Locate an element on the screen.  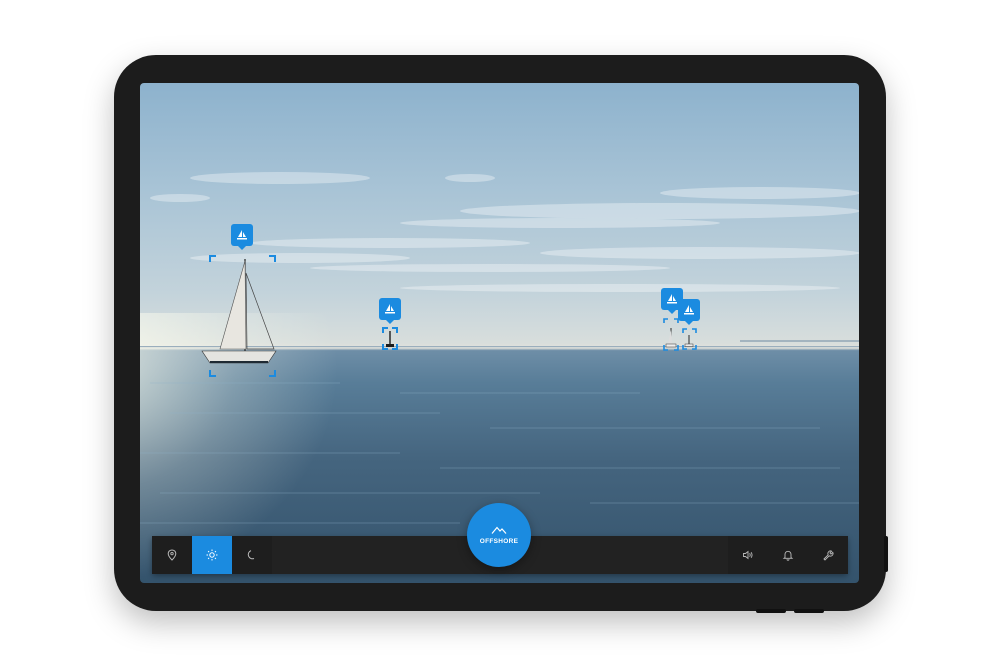
sun-icon is located at coordinates (212, 555).